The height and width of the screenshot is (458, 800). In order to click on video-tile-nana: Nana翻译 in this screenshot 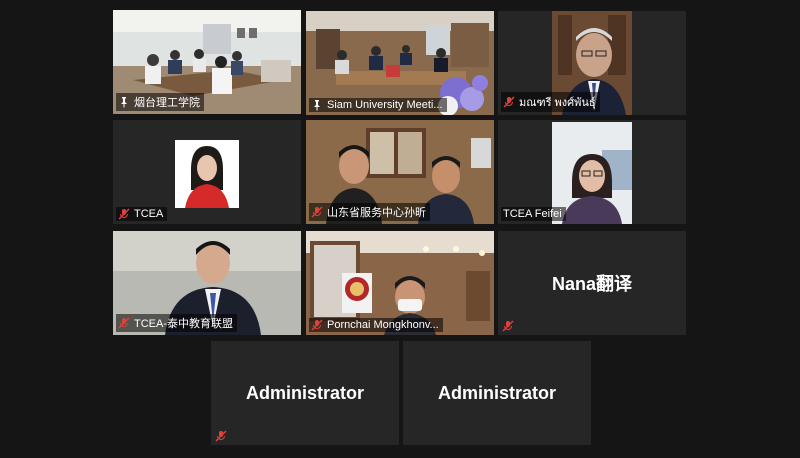, I will do `click(592, 283)`.